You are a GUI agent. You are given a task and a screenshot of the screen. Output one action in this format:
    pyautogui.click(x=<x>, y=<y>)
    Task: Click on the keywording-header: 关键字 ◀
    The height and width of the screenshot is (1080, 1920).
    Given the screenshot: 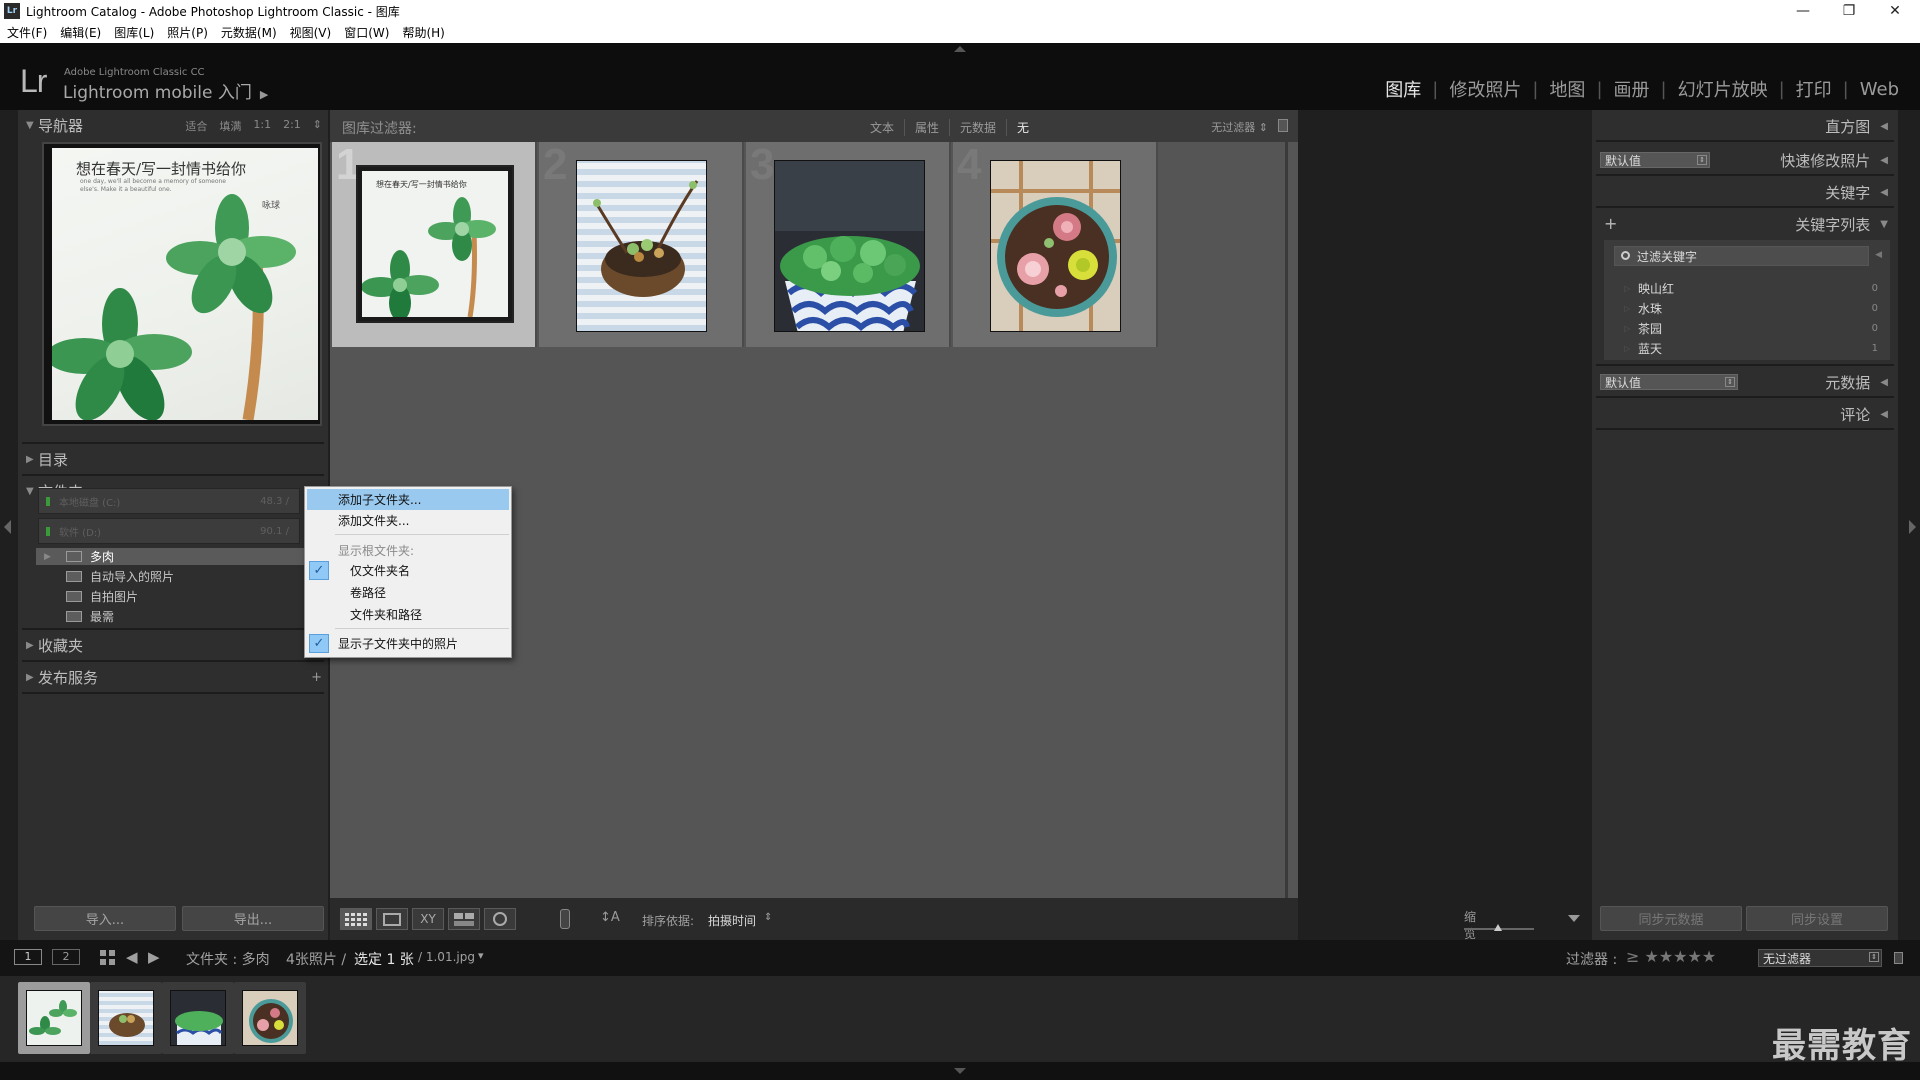 What is the action you would take?
    pyautogui.click(x=1856, y=192)
    